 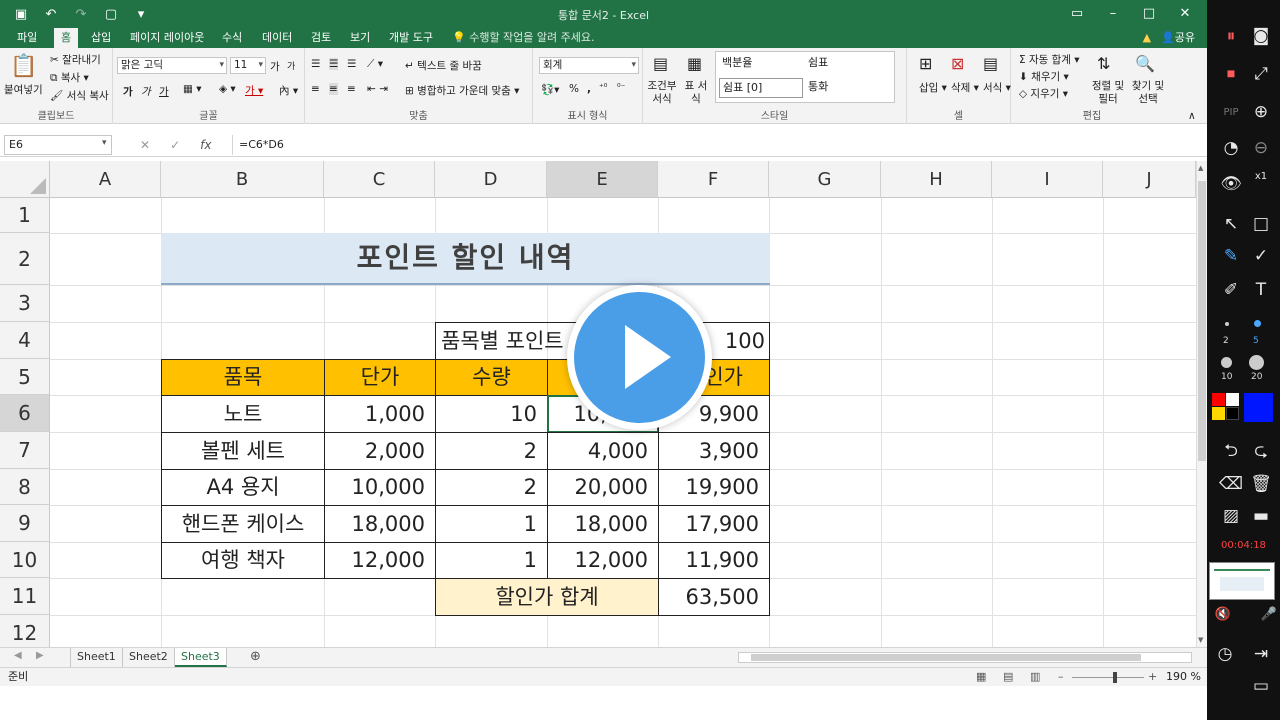 I want to click on window-switch-icon: ▭, so click(x=1261, y=686).